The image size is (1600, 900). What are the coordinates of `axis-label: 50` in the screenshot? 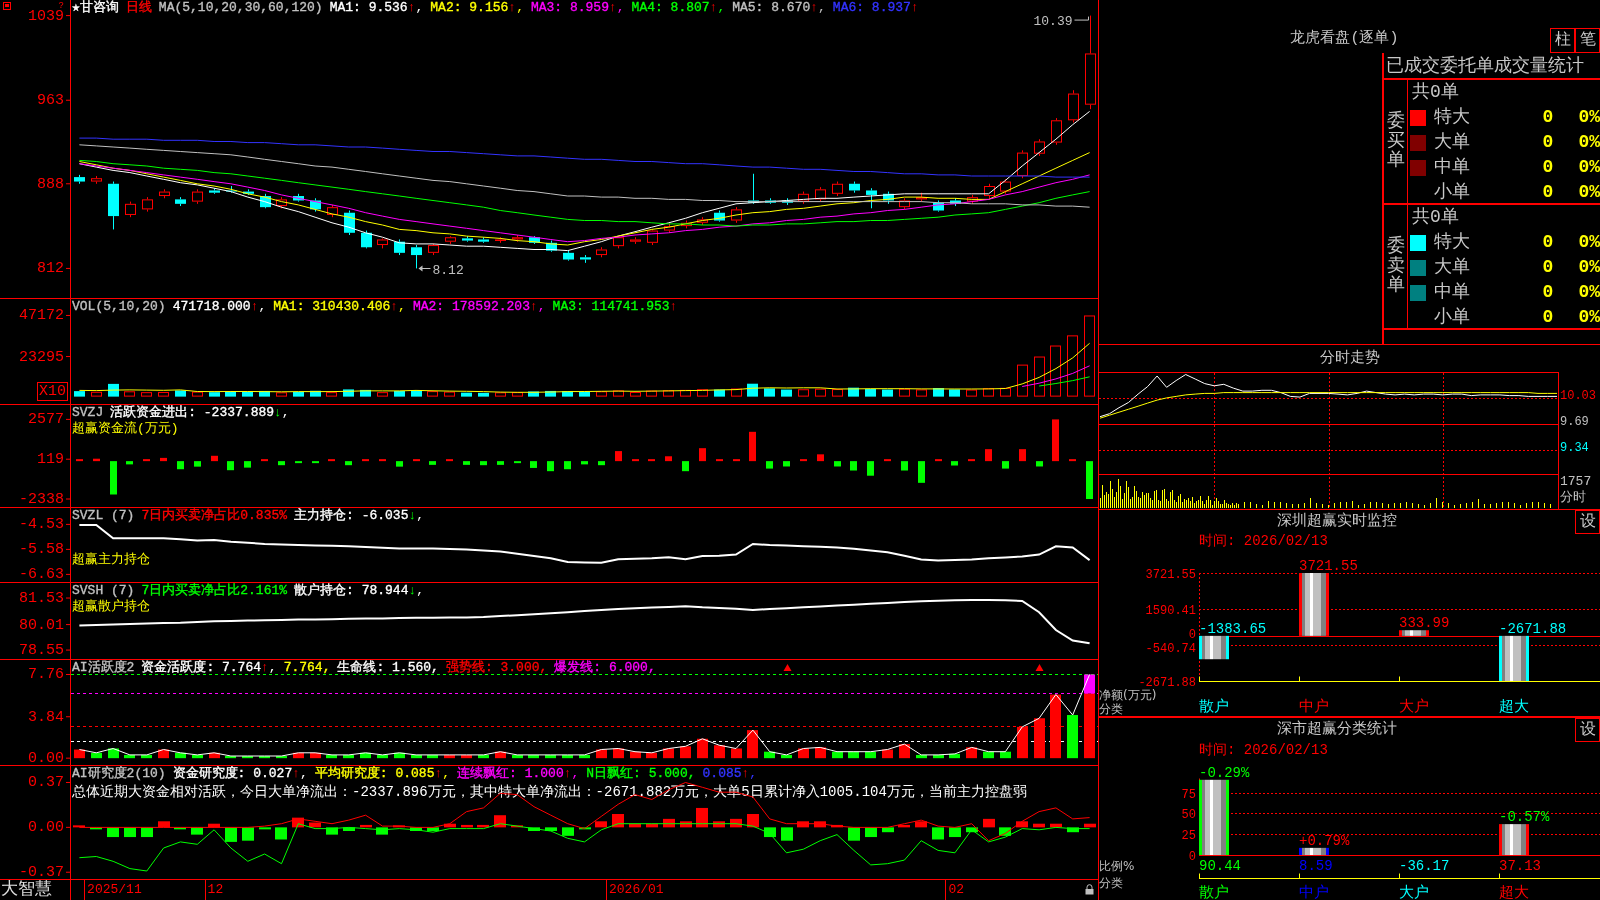 It's located at (1188, 814).